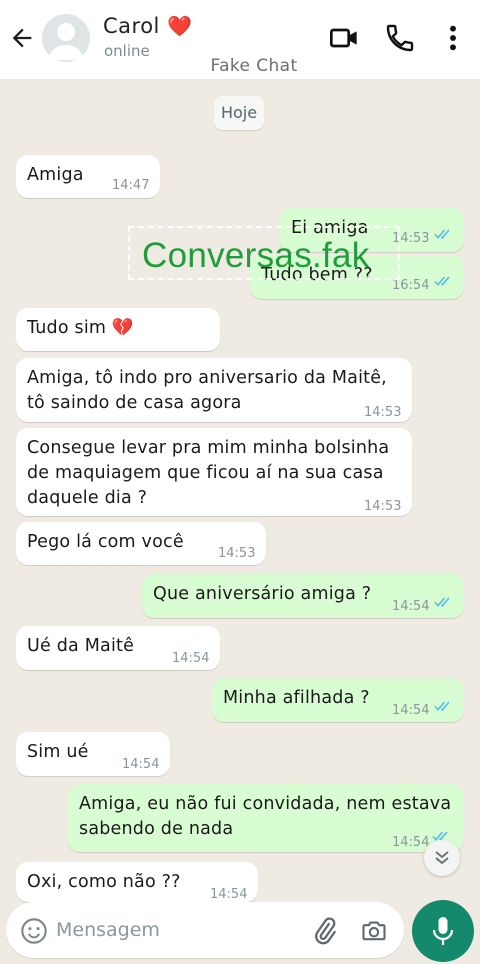 The height and width of the screenshot is (964, 480). Describe the element at coordinates (131, 26) in the screenshot. I see `contact-name-text: Carol` at that location.